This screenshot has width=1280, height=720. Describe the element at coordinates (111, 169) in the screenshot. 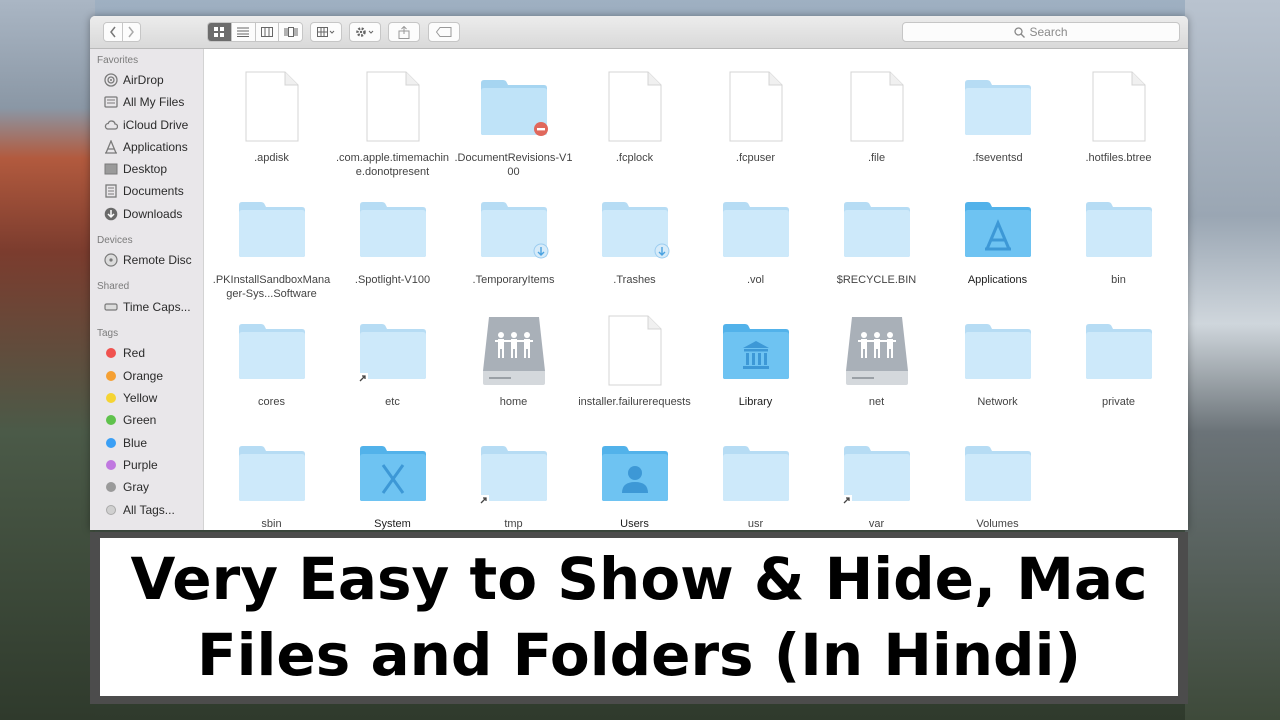

I see `desktop-icon` at that location.